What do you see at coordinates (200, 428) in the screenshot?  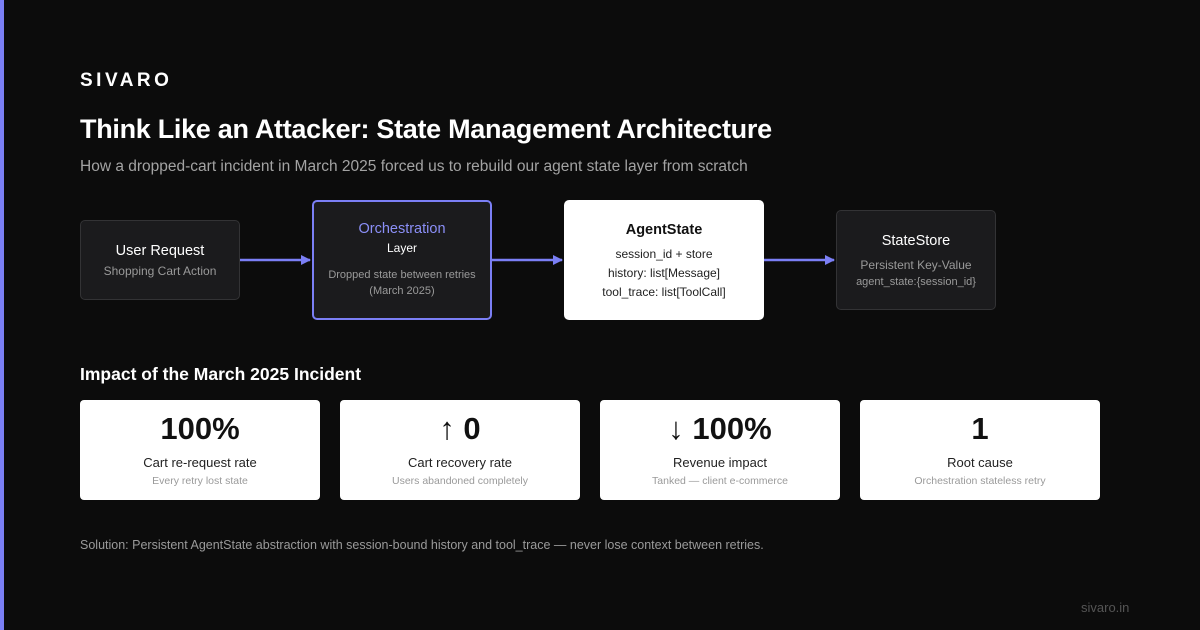 I see `impact-card-value: 100%` at bounding box center [200, 428].